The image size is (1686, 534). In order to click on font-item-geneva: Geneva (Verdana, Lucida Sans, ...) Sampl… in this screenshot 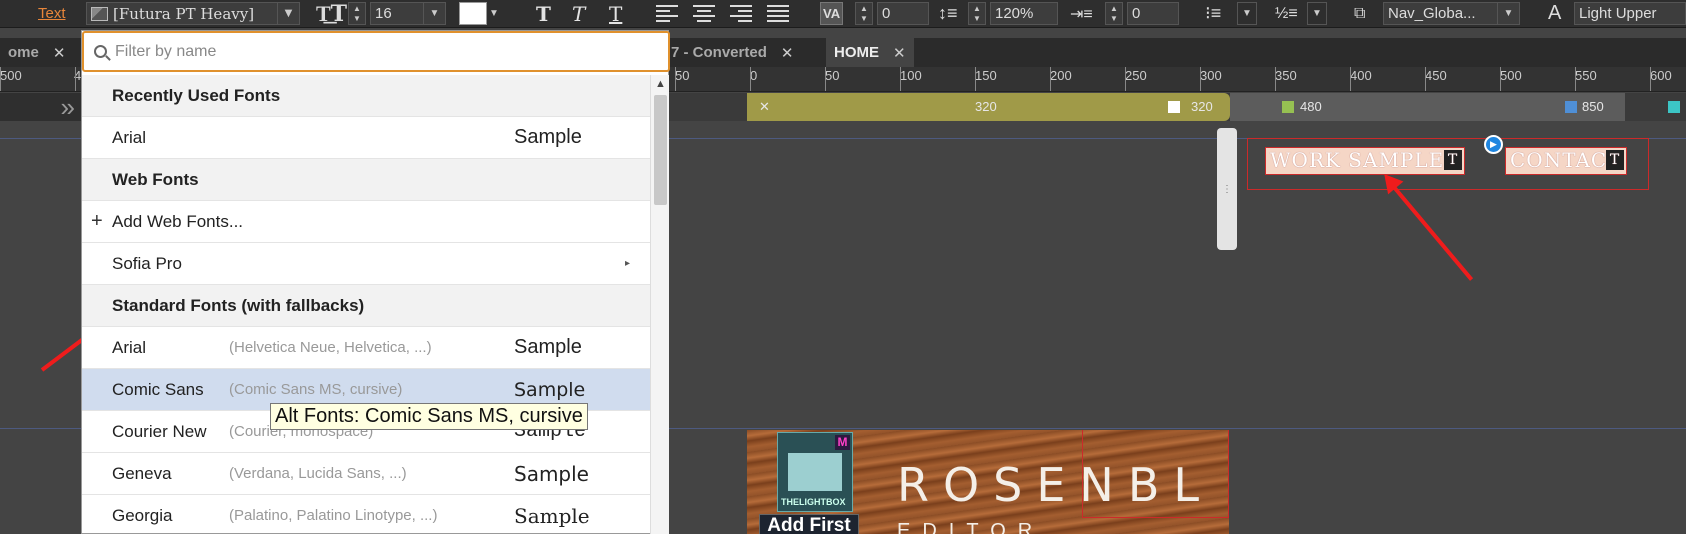, I will do `click(366, 474)`.